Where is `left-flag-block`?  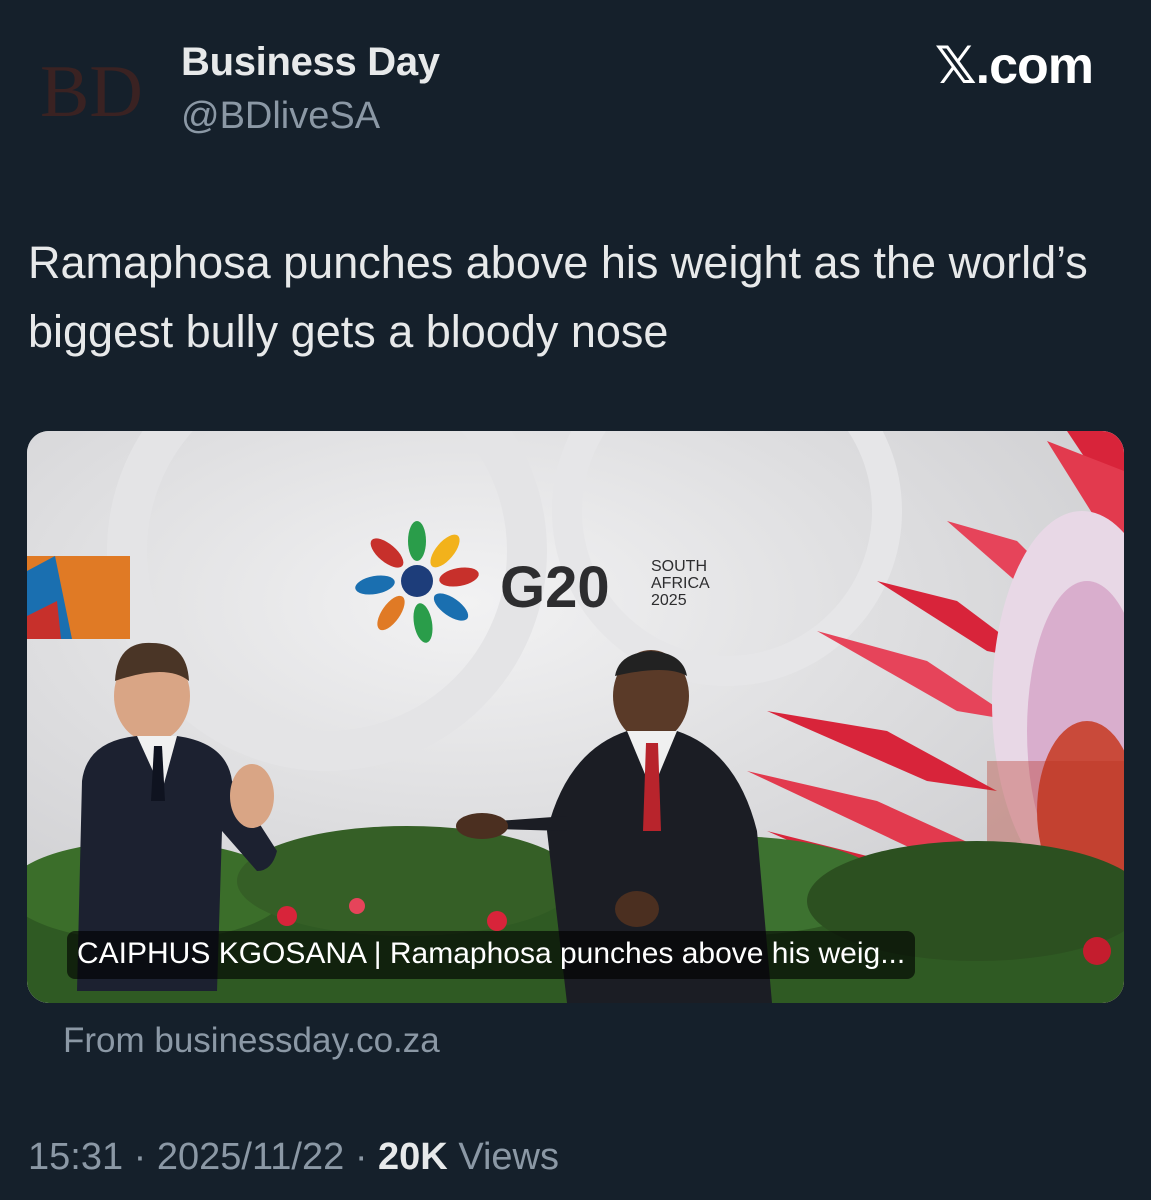
left-flag-block is located at coordinates (78, 597).